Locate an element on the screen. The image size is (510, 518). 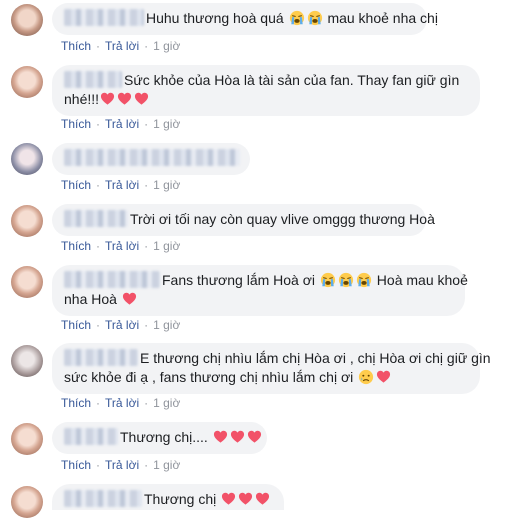
comment-text-line2: nha Hoà is located at coordinates (90, 299).